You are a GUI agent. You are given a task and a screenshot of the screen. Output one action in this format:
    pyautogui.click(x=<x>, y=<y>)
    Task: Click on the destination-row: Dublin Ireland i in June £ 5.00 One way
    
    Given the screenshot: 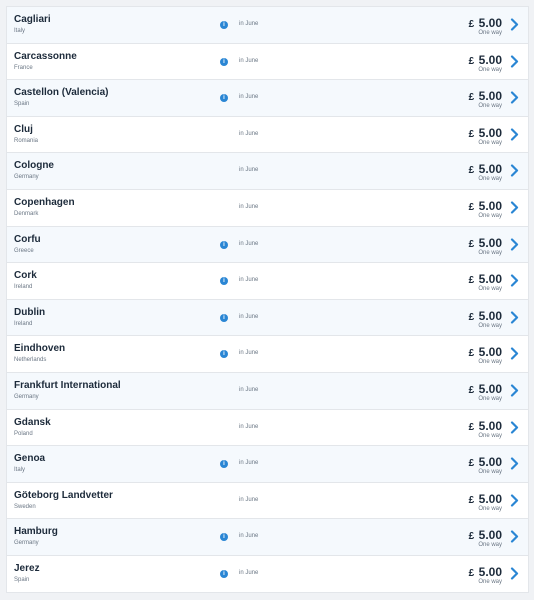 What is the action you would take?
    pyautogui.click(x=267, y=318)
    